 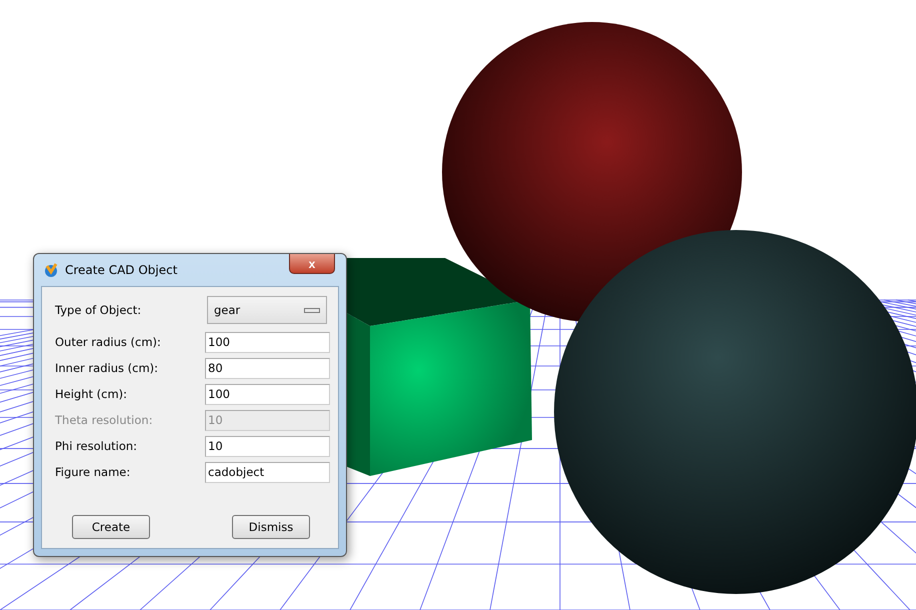 I want to click on dropdown-indicator-icon, so click(x=312, y=310).